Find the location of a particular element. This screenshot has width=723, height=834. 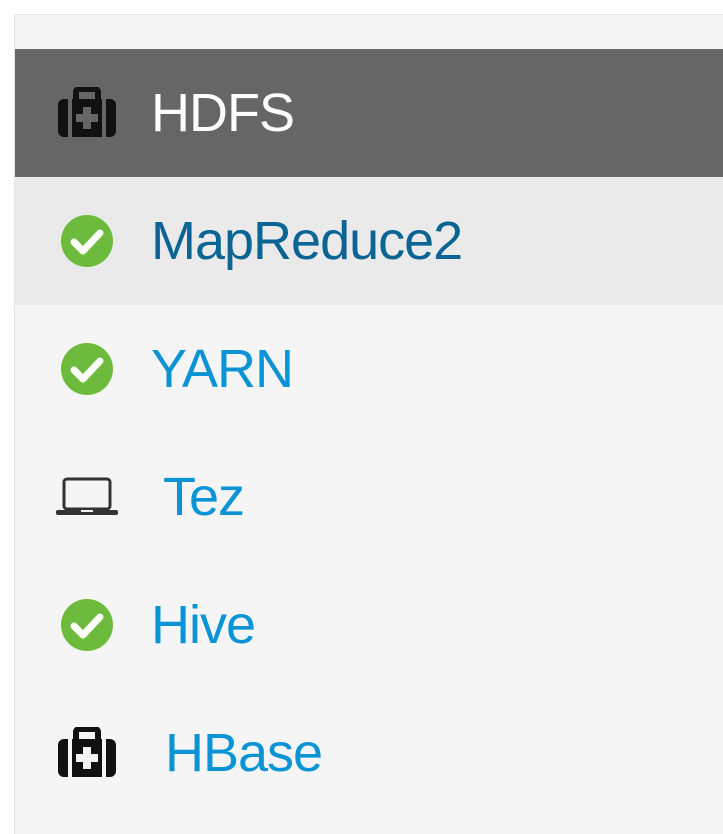

service-label-hive: Hive is located at coordinates (203, 625).